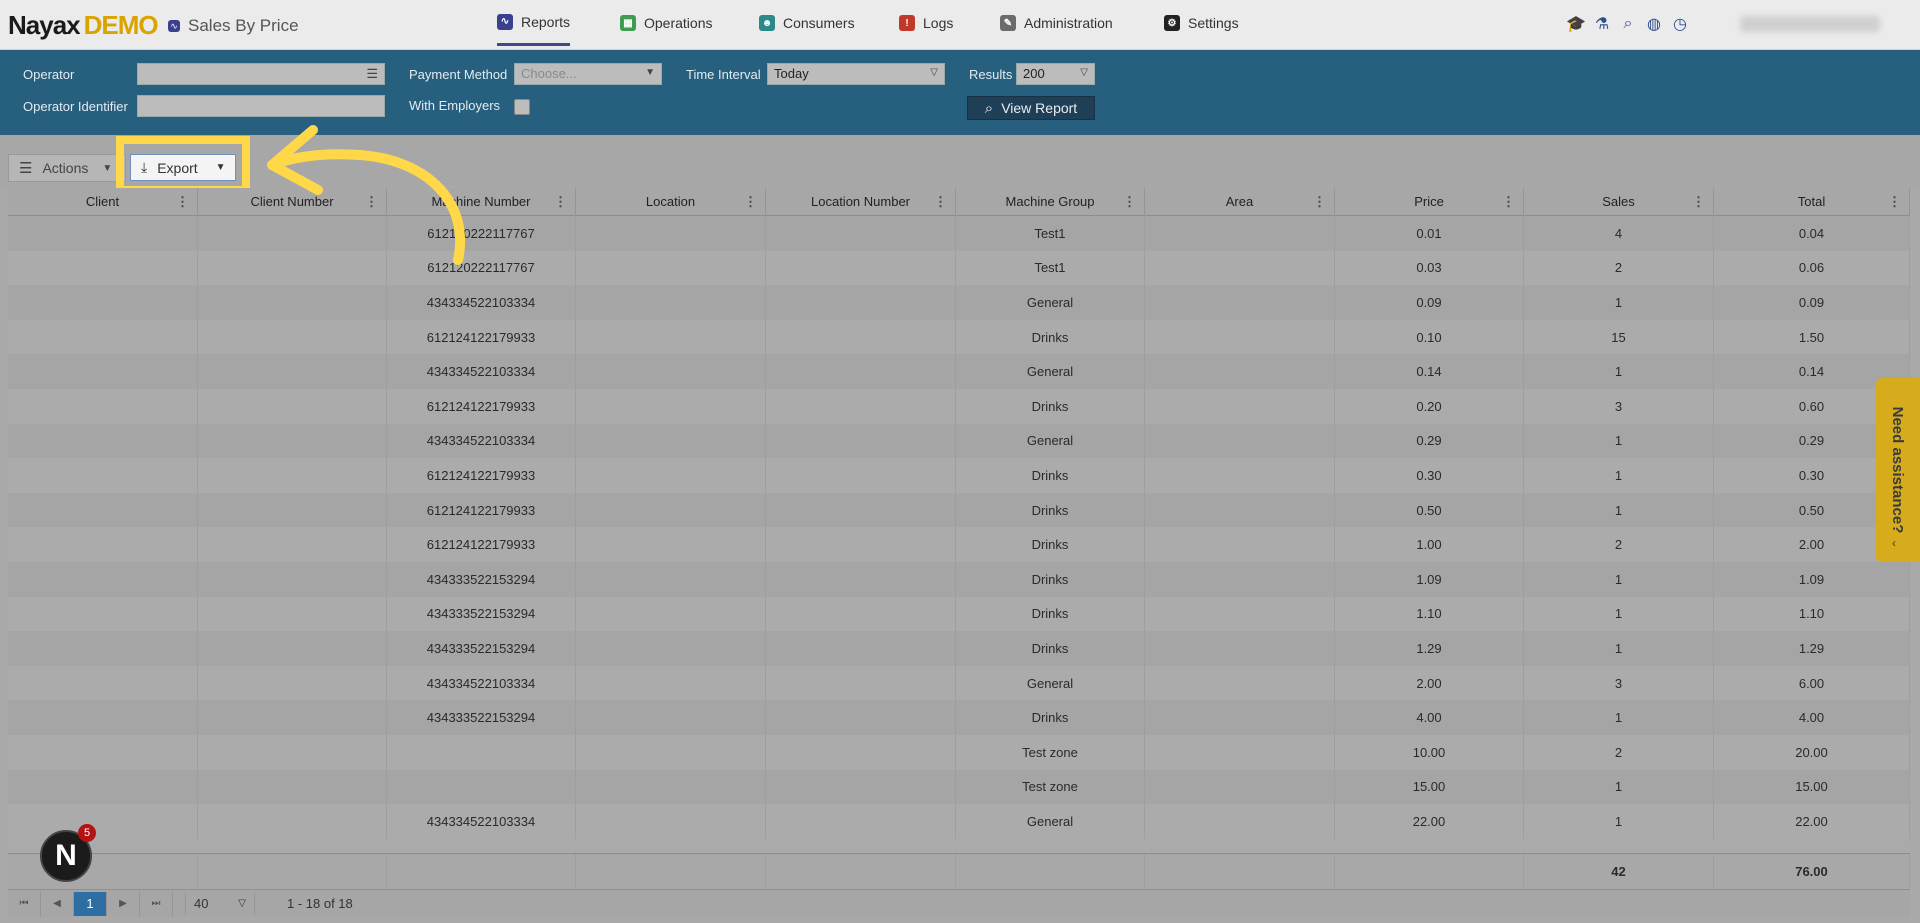  Describe the element at coordinates (156, 903) in the screenshot. I see `last-page-button: ⏭` at that location.